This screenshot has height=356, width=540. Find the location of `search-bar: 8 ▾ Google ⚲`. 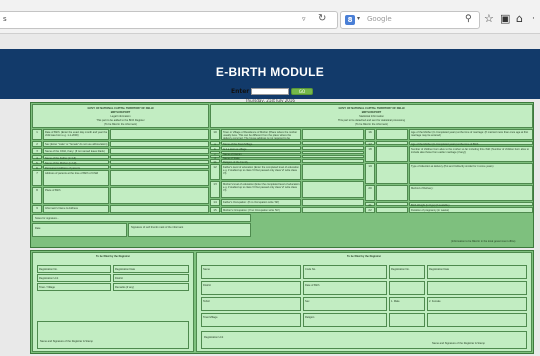

search-bar: 8 ▾ Google ⚲ is located at coordinates (410, 20).